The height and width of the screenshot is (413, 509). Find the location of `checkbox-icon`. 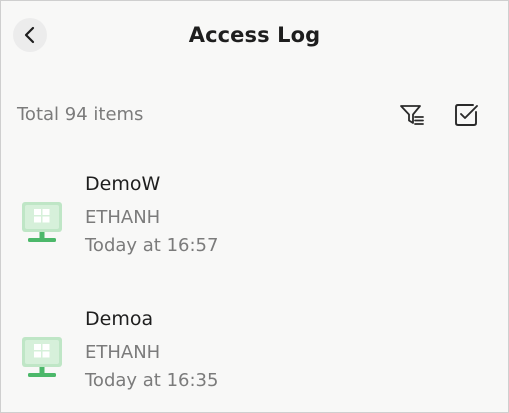

checkbox-icon is located at coordinates (466, 115).